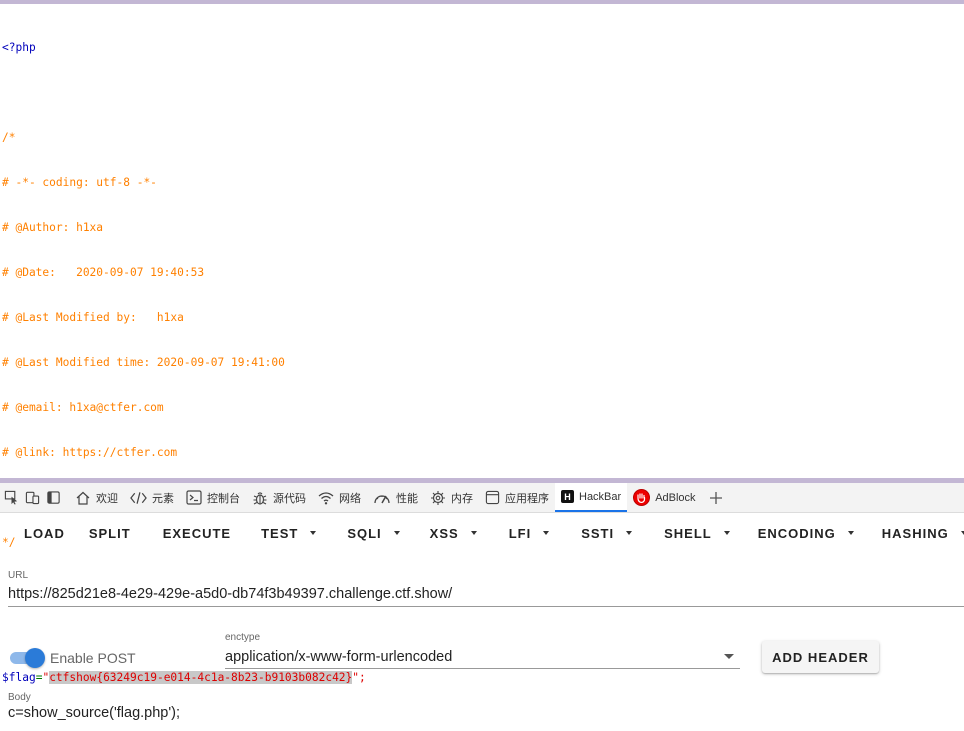  What do you see at coordinates (699, 533) in the screenshot?
I see `shell-dropdown: SHELL` at bounding box center [699, 533].